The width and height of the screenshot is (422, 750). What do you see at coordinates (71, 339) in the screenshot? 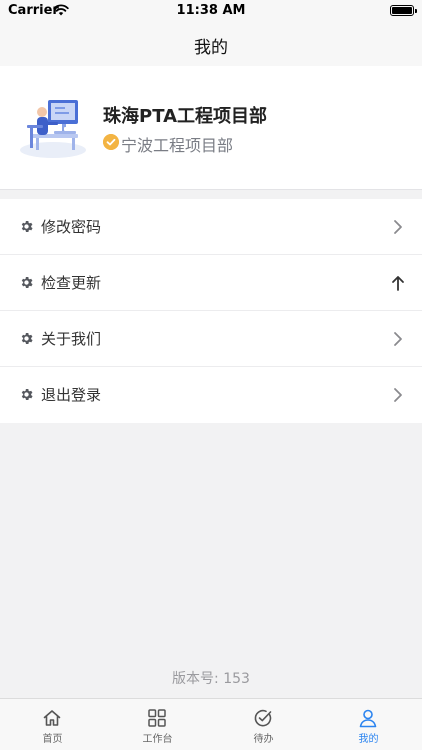
I see `menu-item-label: 关于我们` at bounding box center [71, 339].